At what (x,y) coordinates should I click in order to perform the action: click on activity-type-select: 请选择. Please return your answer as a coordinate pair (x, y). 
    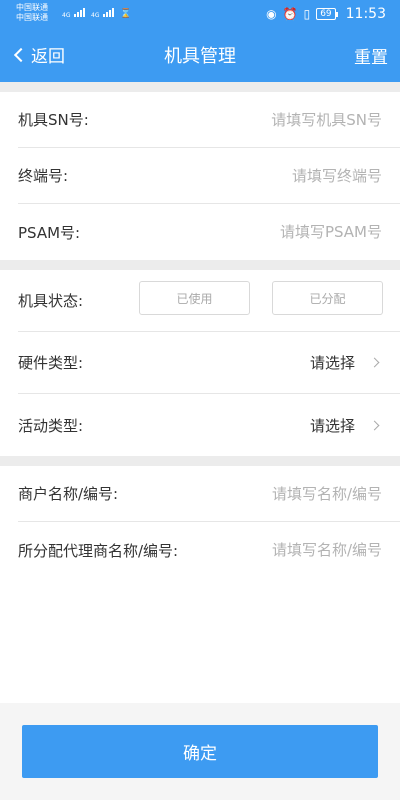
    Looking at the image, I should click on (332, 425).